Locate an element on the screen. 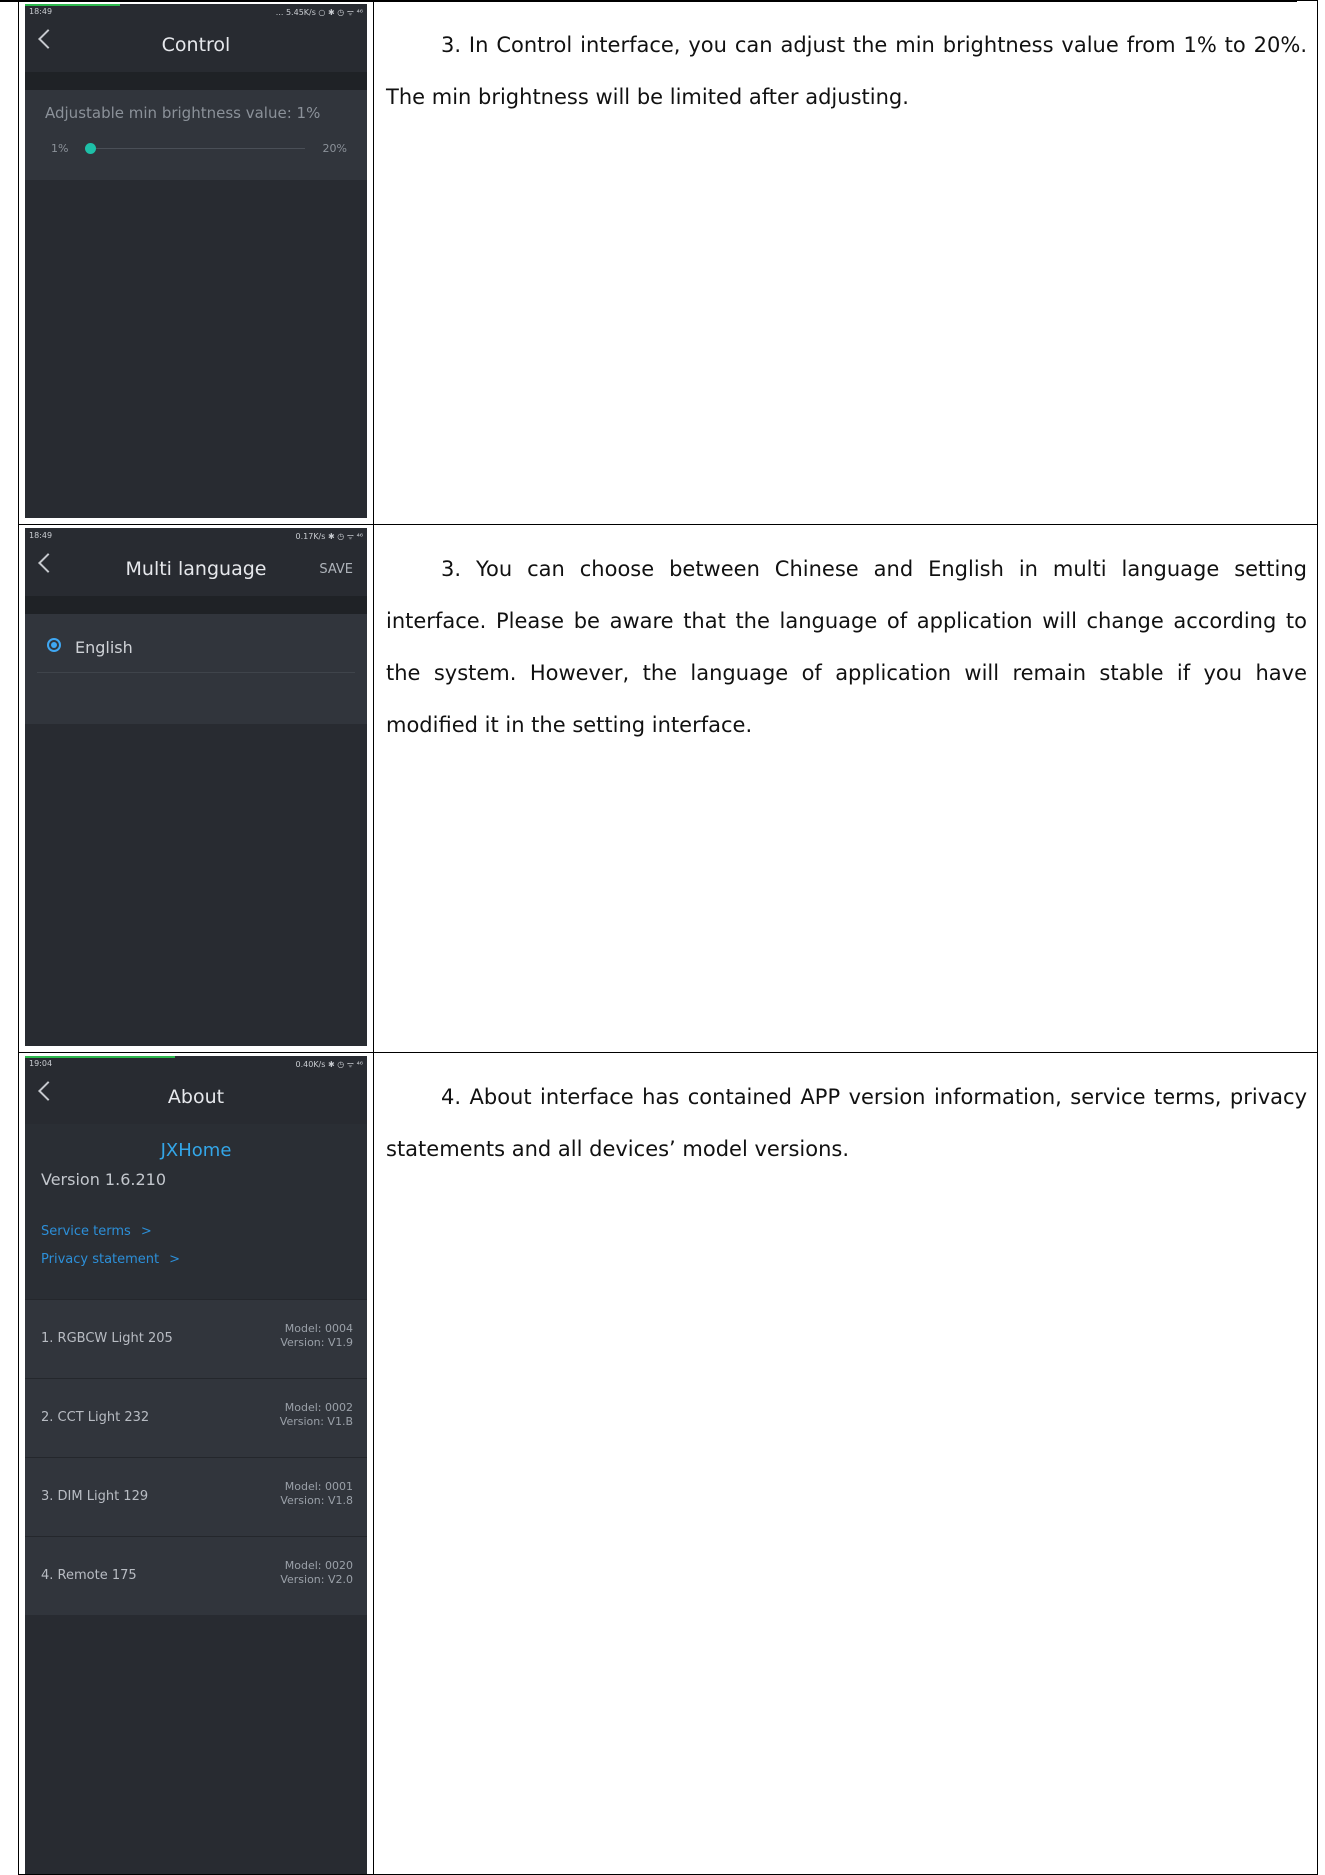  privacy-statement-link: Privacy statement > is located at coordinates (110, 1259).